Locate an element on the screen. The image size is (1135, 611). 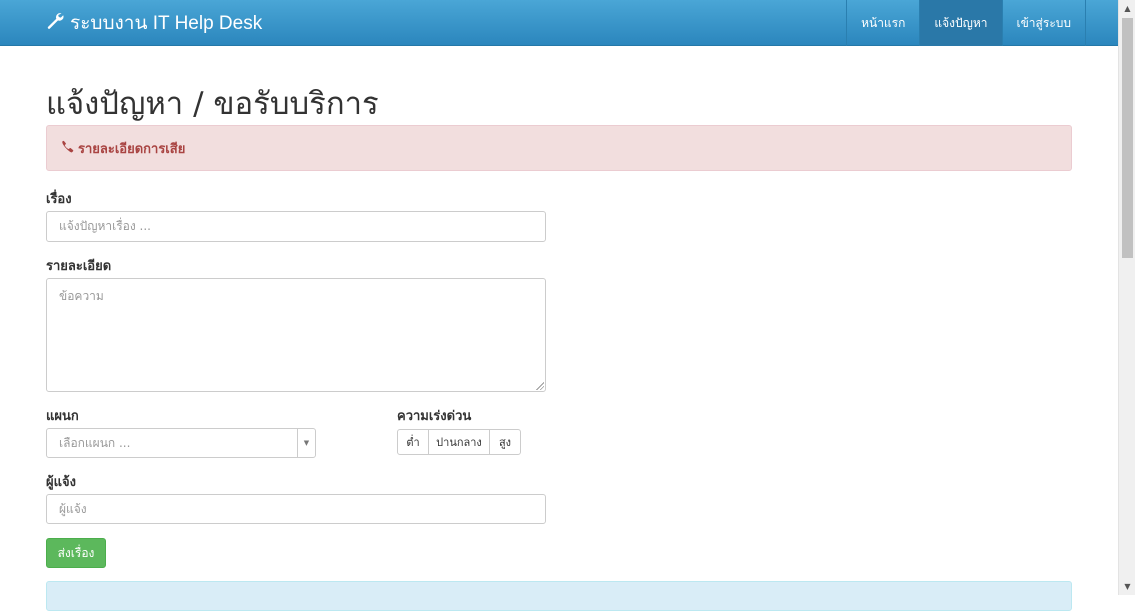
nav-item-report-problem: แจ้งปัญหา is located at coordinates (960, 23).